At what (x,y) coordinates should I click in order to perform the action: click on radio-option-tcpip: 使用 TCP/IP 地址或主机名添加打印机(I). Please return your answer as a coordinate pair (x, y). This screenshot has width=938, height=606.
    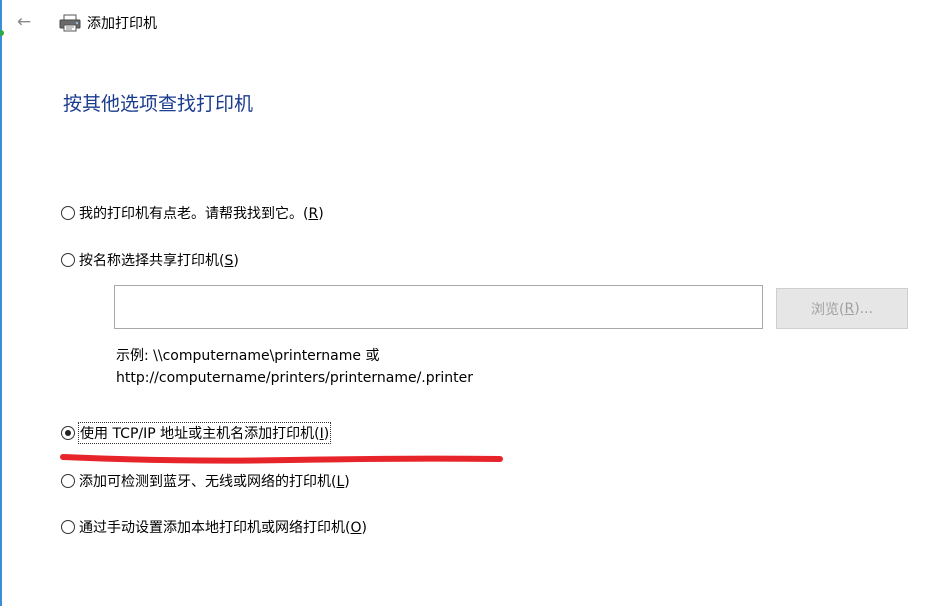
    Looking at the image, I should click on (196, 433).